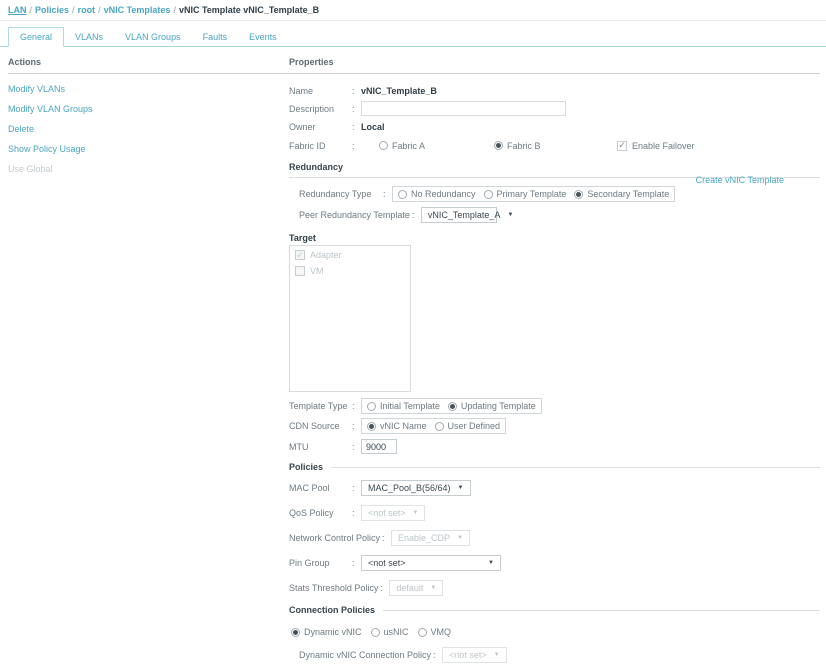 This screenshot has width=826, height=667. Describe the element at coordinates (373, 126) in the screenshot. I see `owner-value: Local` at that location.